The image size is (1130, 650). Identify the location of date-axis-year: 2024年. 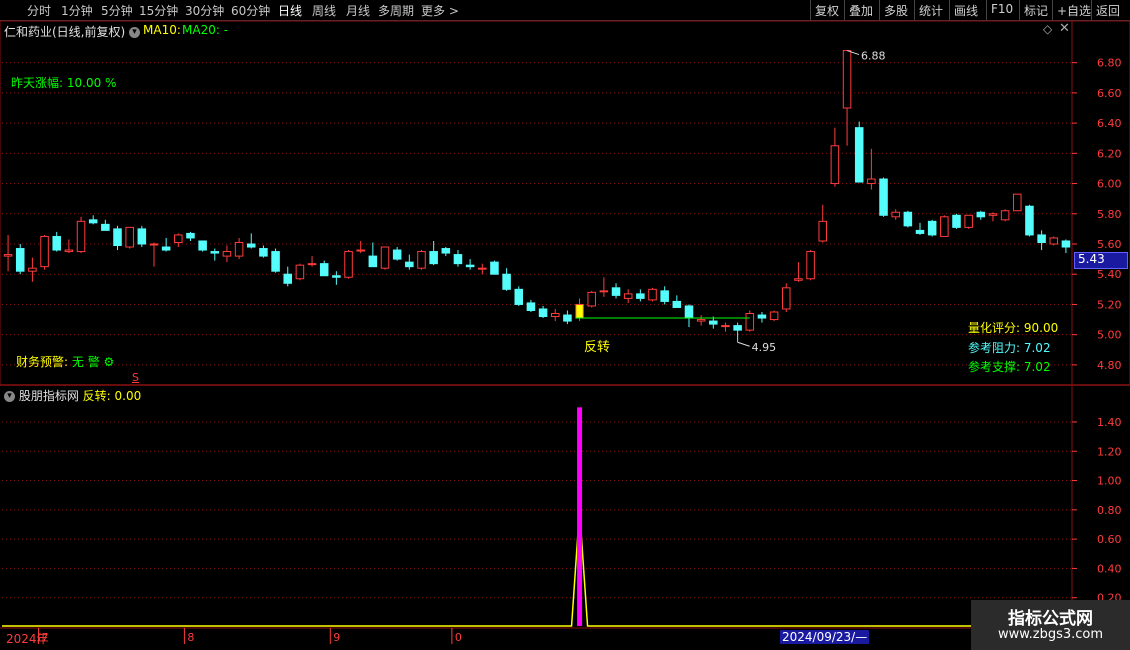
(27, 639).